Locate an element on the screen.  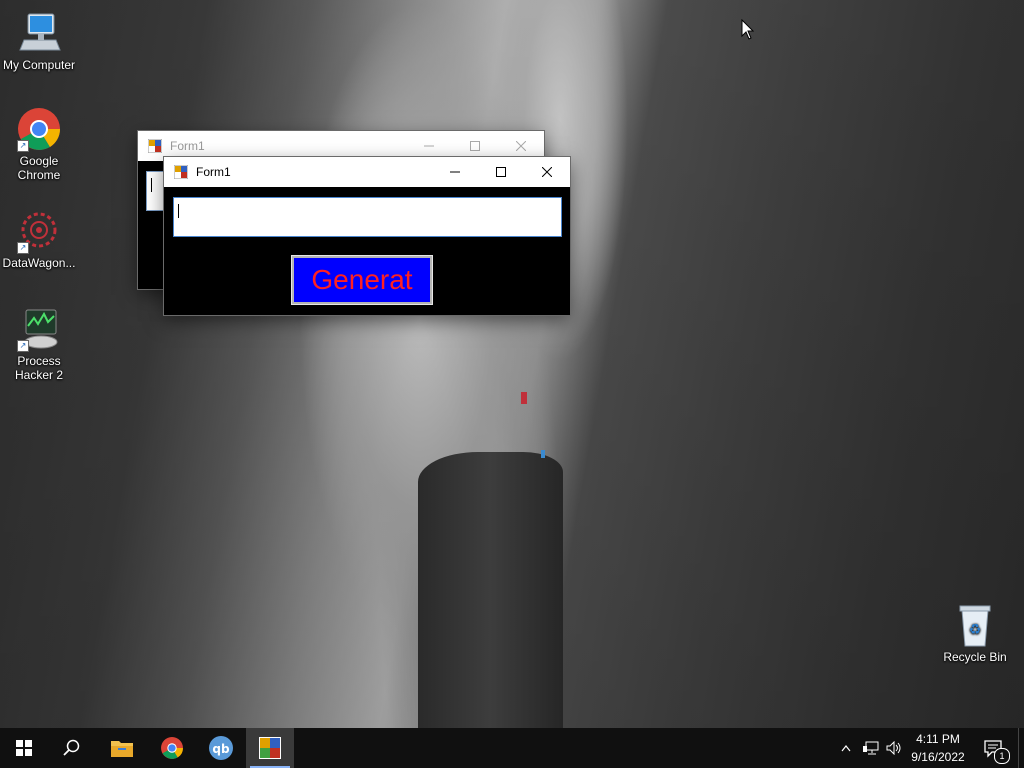
form-app-icon is located at coordinates (270, 748).